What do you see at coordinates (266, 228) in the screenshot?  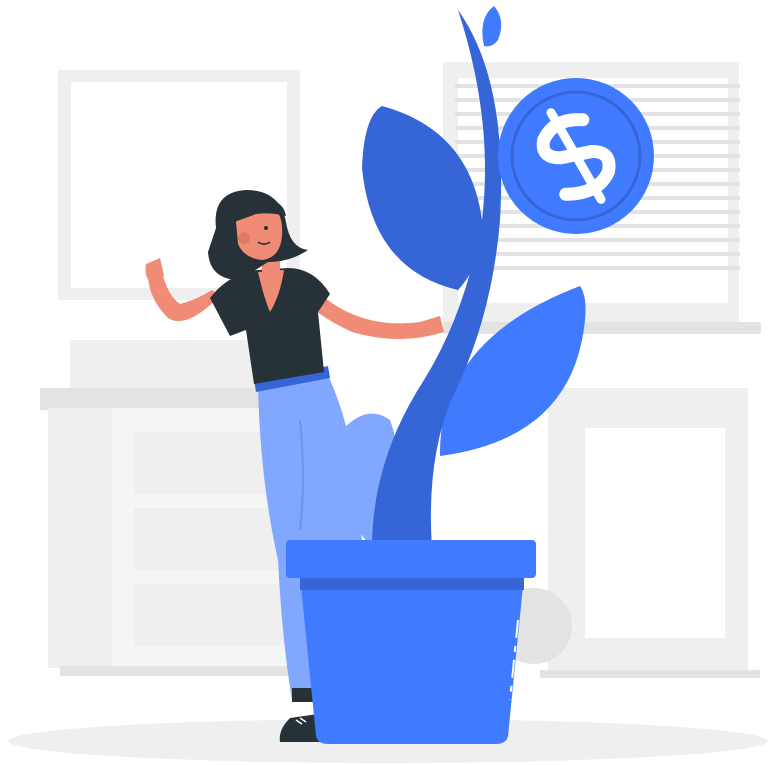 I see `eye` at bounding box center [266, 228].